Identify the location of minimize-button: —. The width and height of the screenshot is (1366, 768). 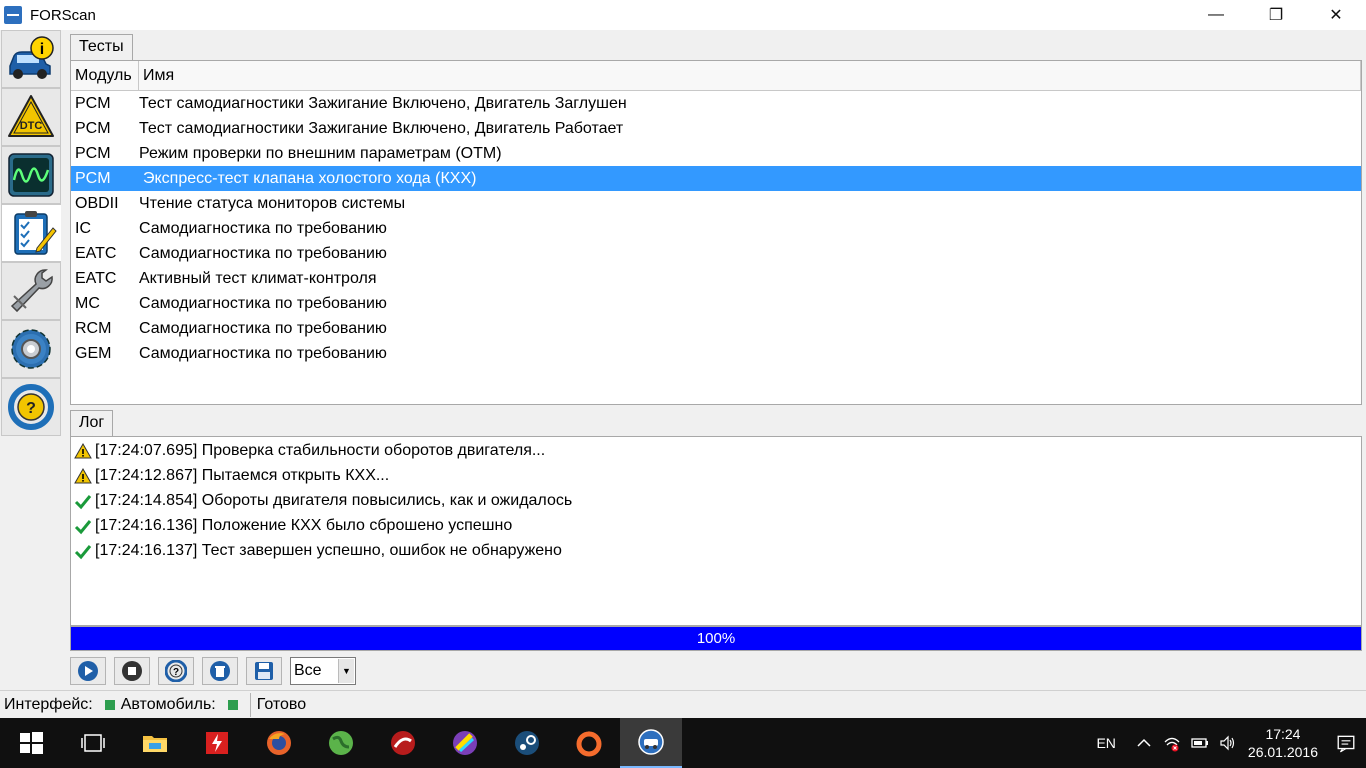
(1216, 15).